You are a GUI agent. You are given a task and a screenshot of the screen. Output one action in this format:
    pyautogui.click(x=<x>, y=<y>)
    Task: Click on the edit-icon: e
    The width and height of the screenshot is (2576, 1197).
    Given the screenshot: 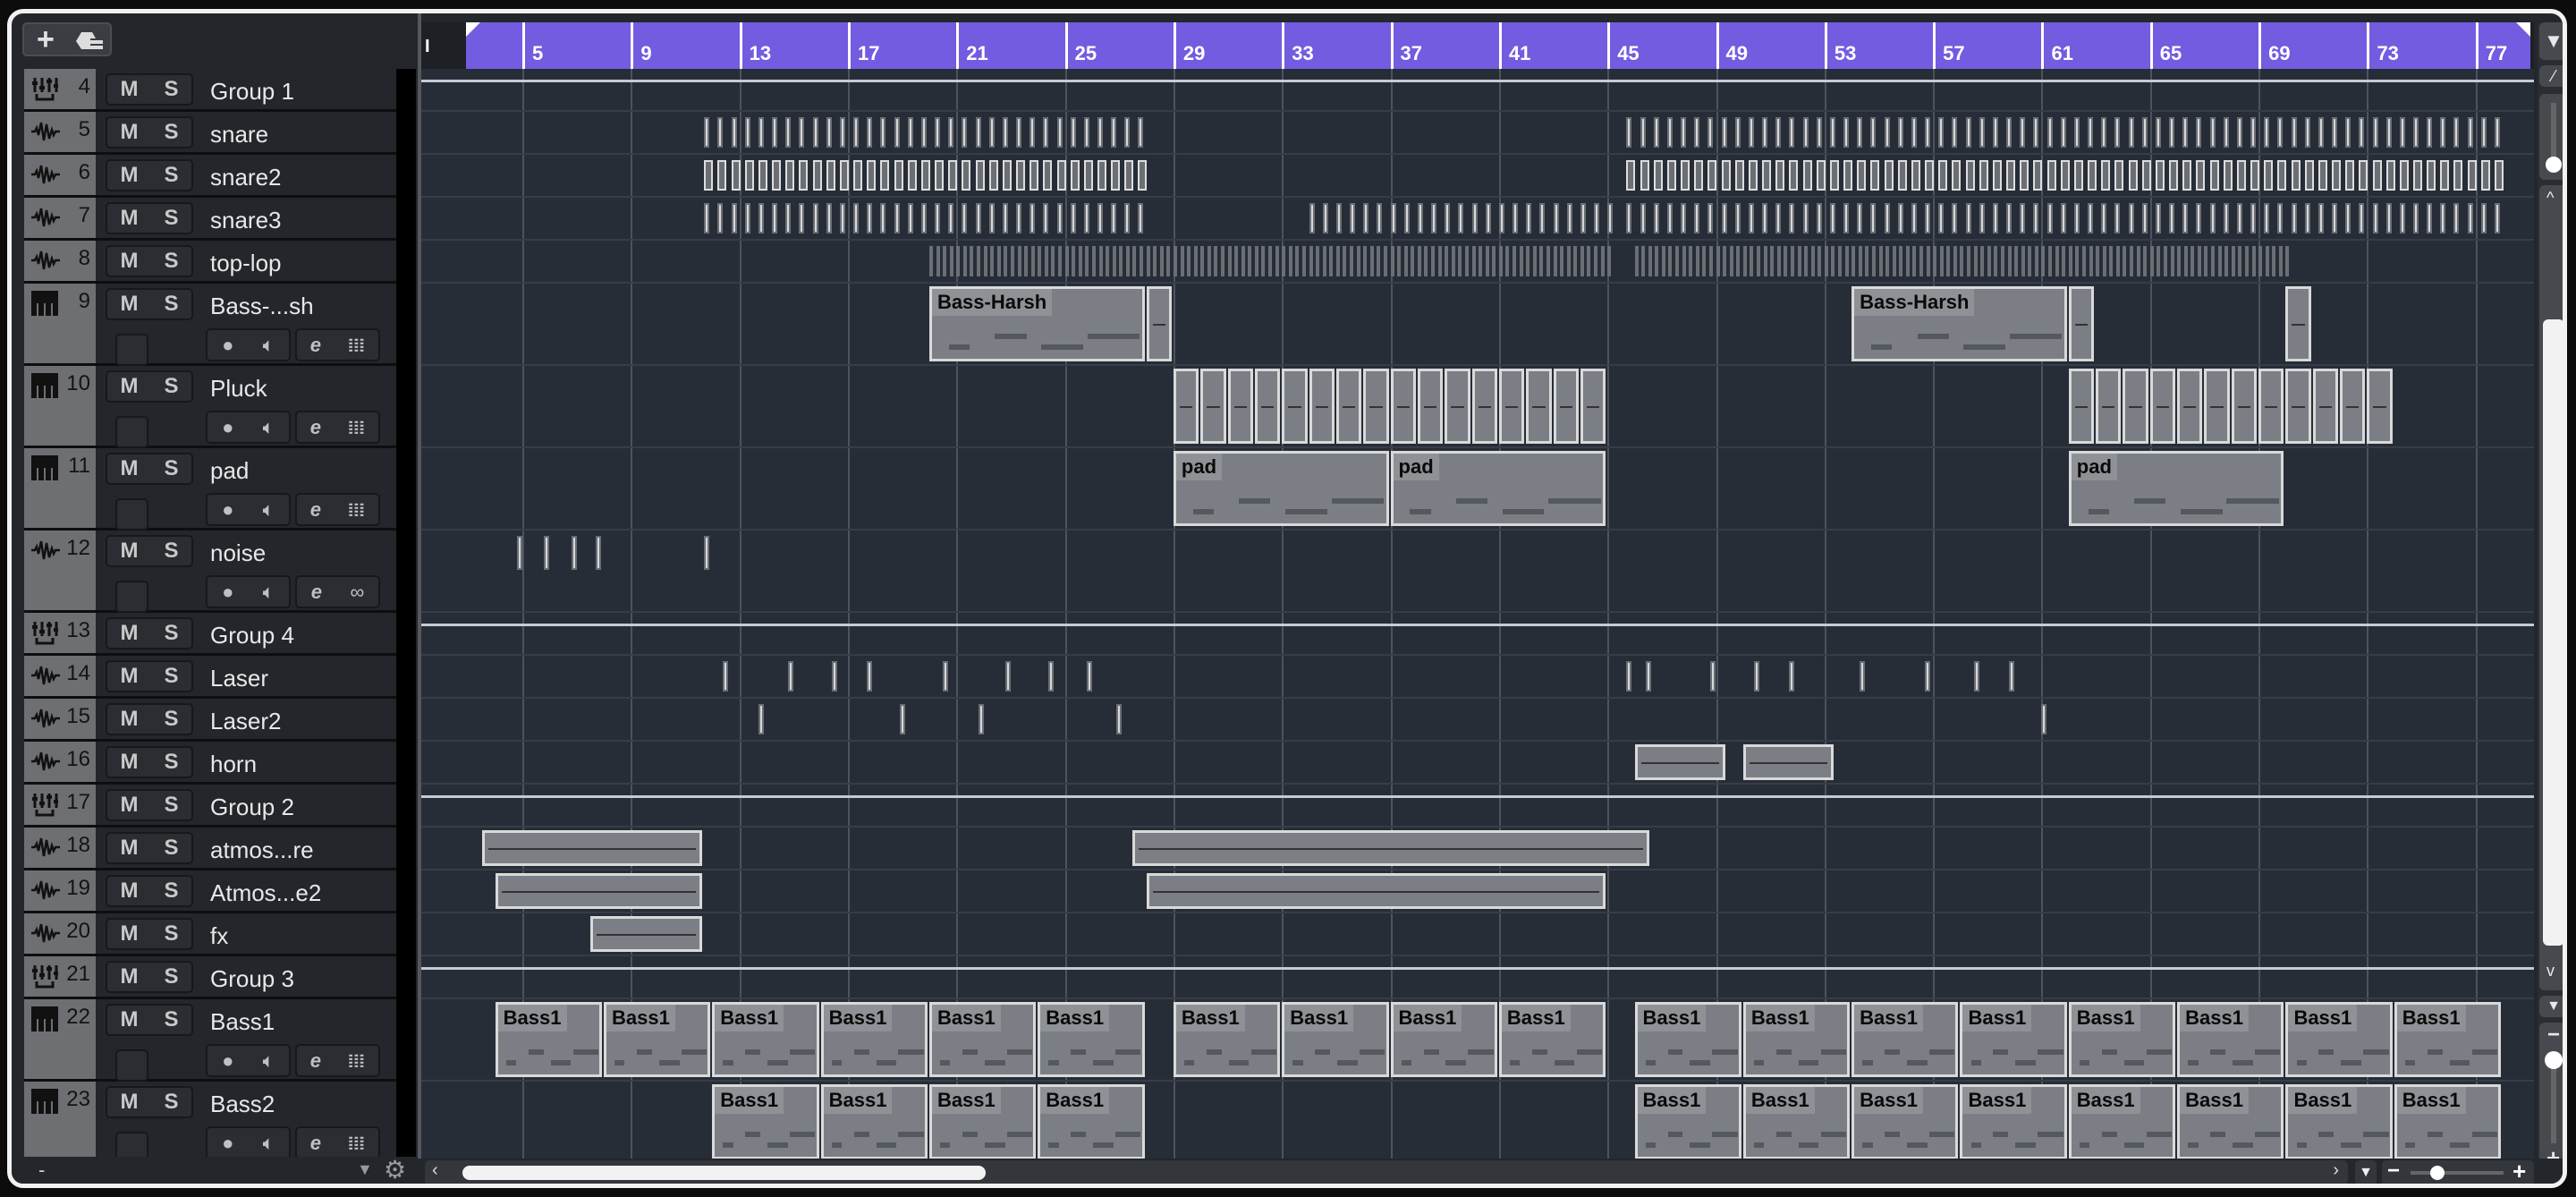 What is the action you would take?
    pyautogui.click(x=315, y=510)
    